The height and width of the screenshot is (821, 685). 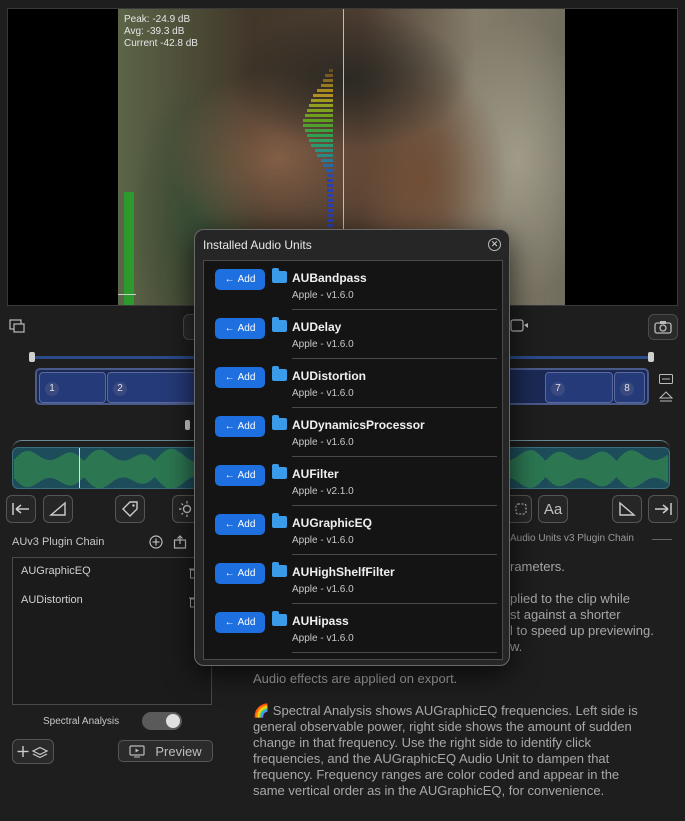 I want to click on fade-out-button, so click(x=627, y=509).